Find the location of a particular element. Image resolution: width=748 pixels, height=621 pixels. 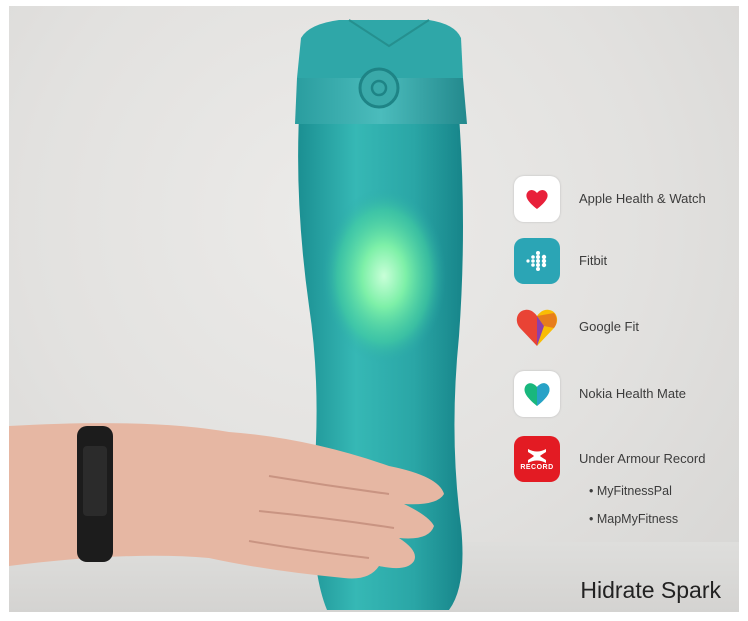

integration-nokia-health: Nokia Health Mate is located at coordinates (626, 395).